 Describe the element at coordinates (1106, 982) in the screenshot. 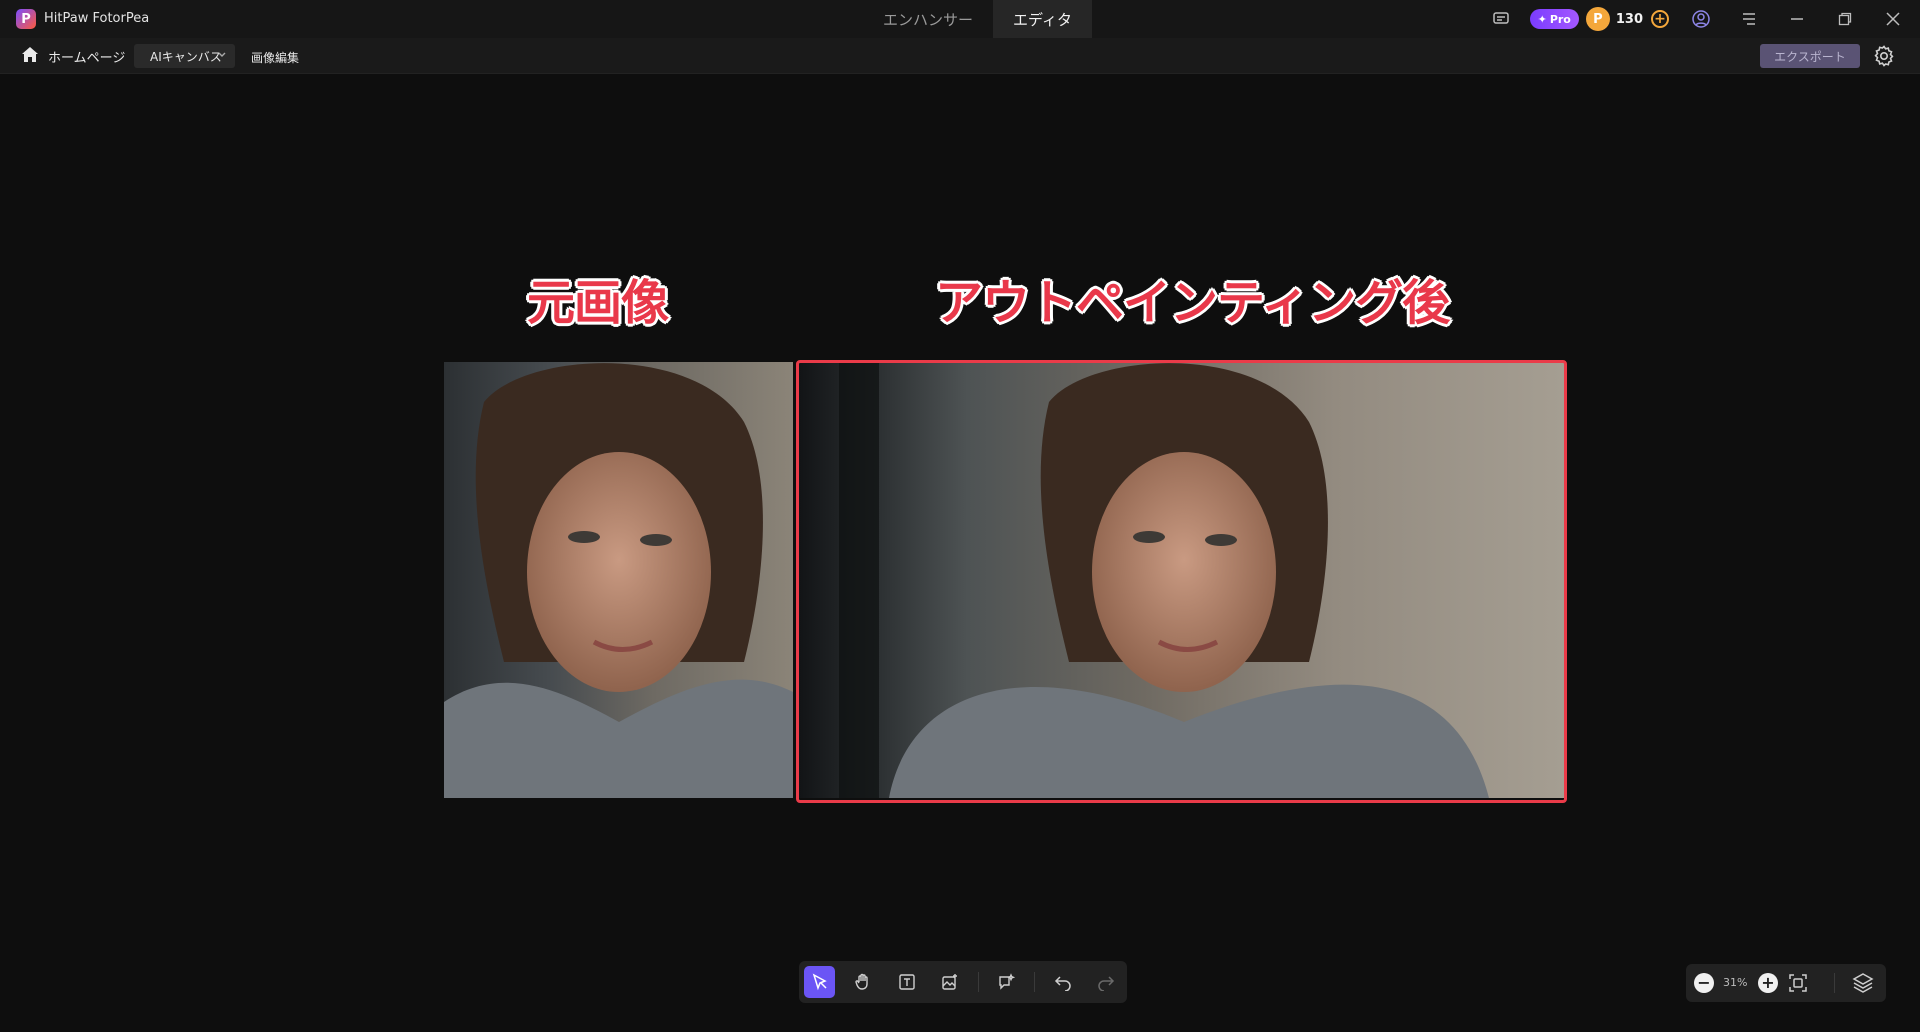

I see `redo-icon` at that location.